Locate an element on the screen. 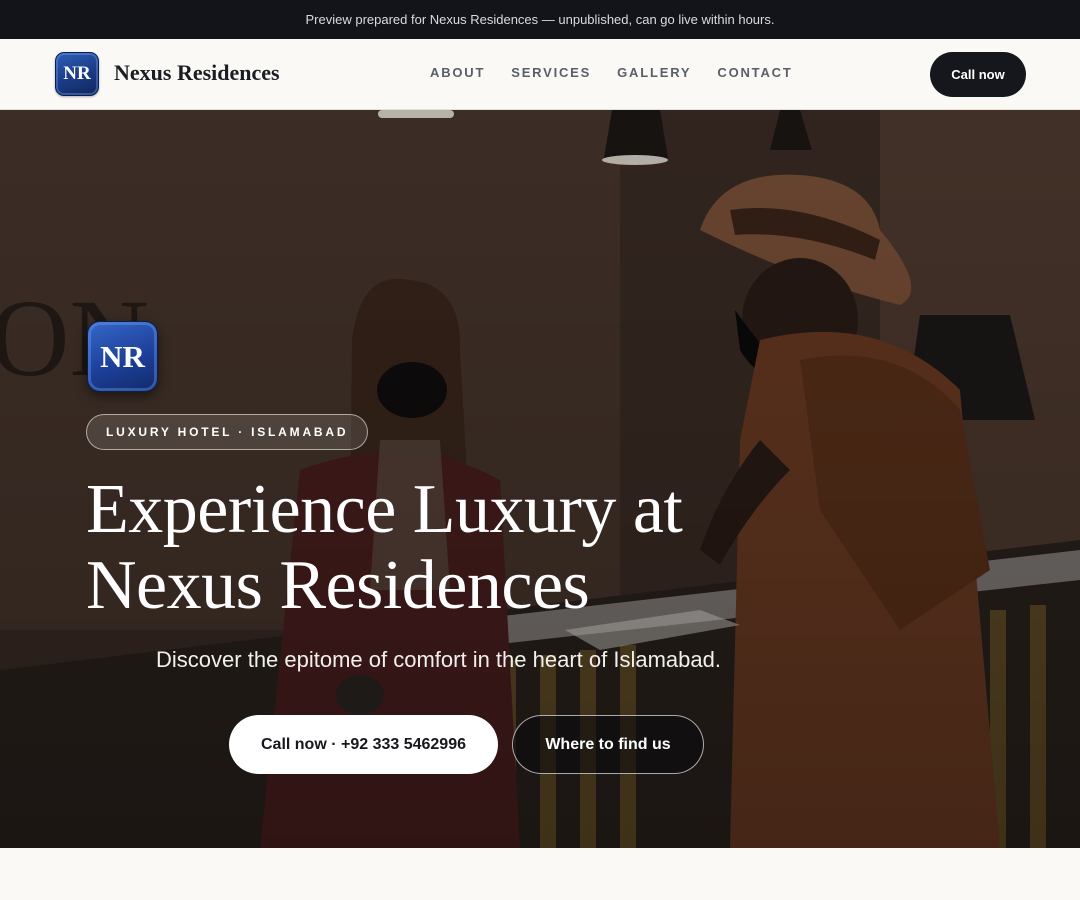  hero-title: Experience Luxury at Nexus Residences is located at coordinates (446, 548).